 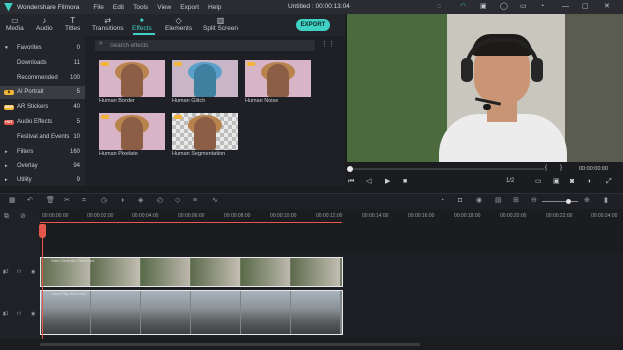 I want to click on tab-titles: T Titles, so click(x=72, y=24).